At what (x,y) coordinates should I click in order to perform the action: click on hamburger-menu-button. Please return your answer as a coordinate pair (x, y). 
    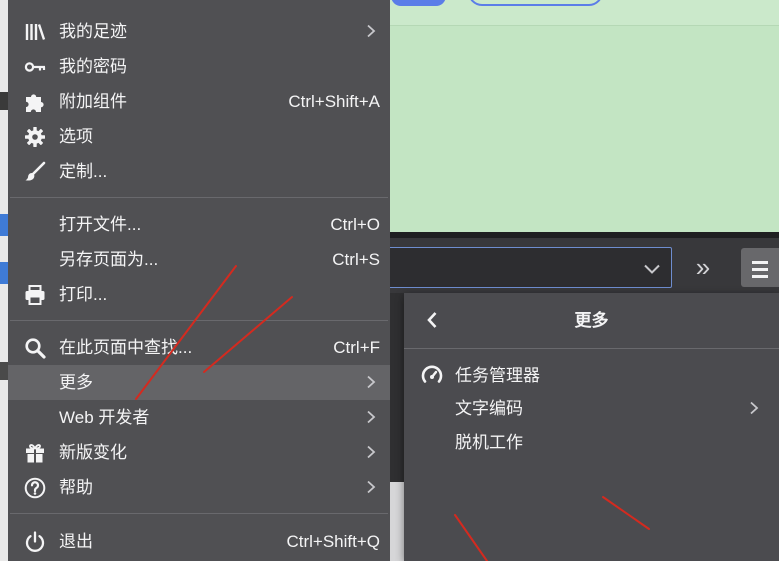
    Looking at the image, I should click on (760, 267).